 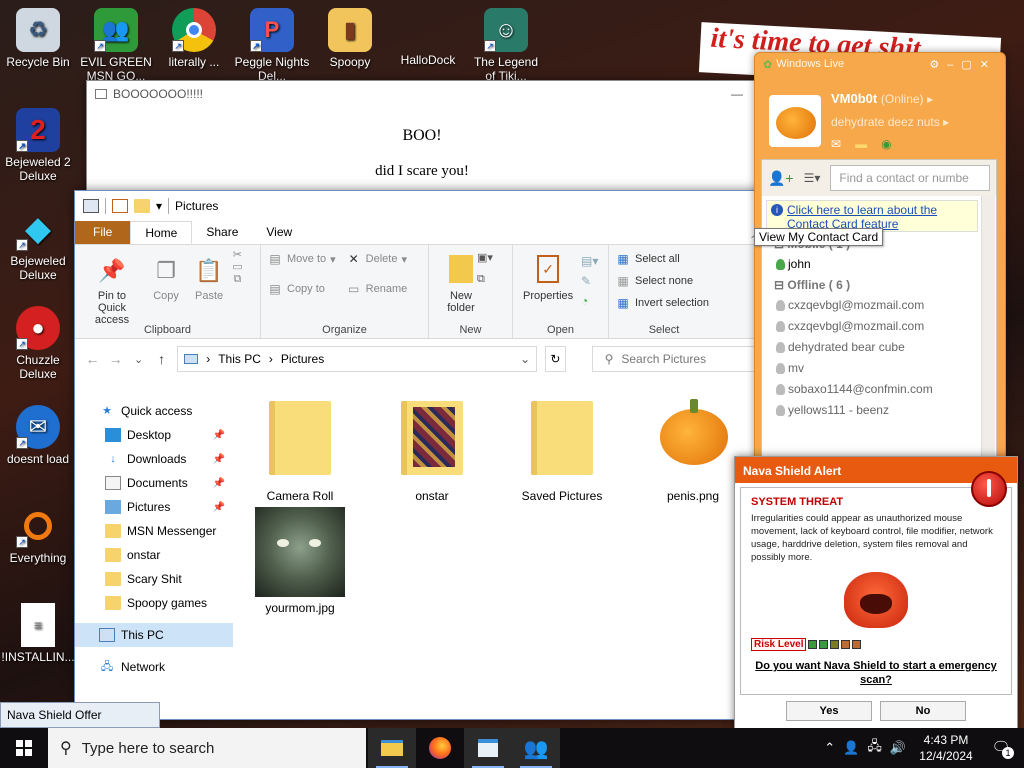 What do you see at coordinates (154, 459) in the screenshot?
I see `nav-downloads: ↓ Downloads 📌` at bounding box center [154, 459].